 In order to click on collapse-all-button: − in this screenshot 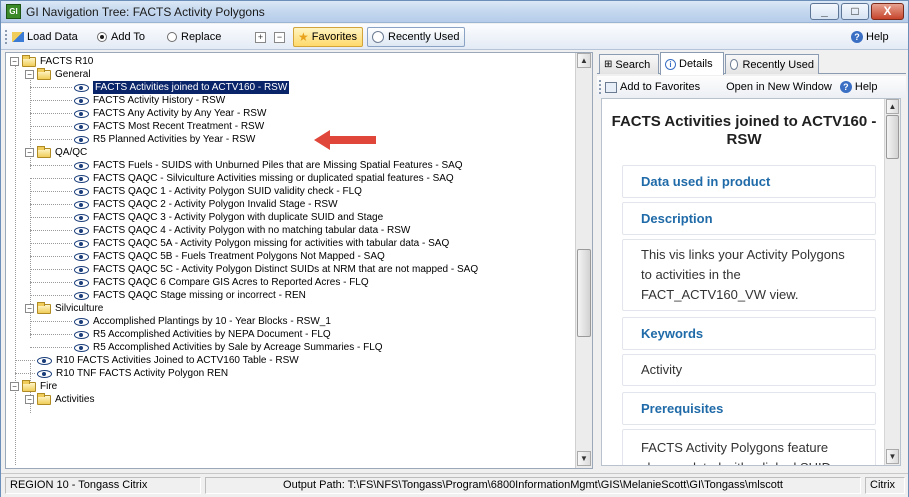, I will do `click(279, 37)`.